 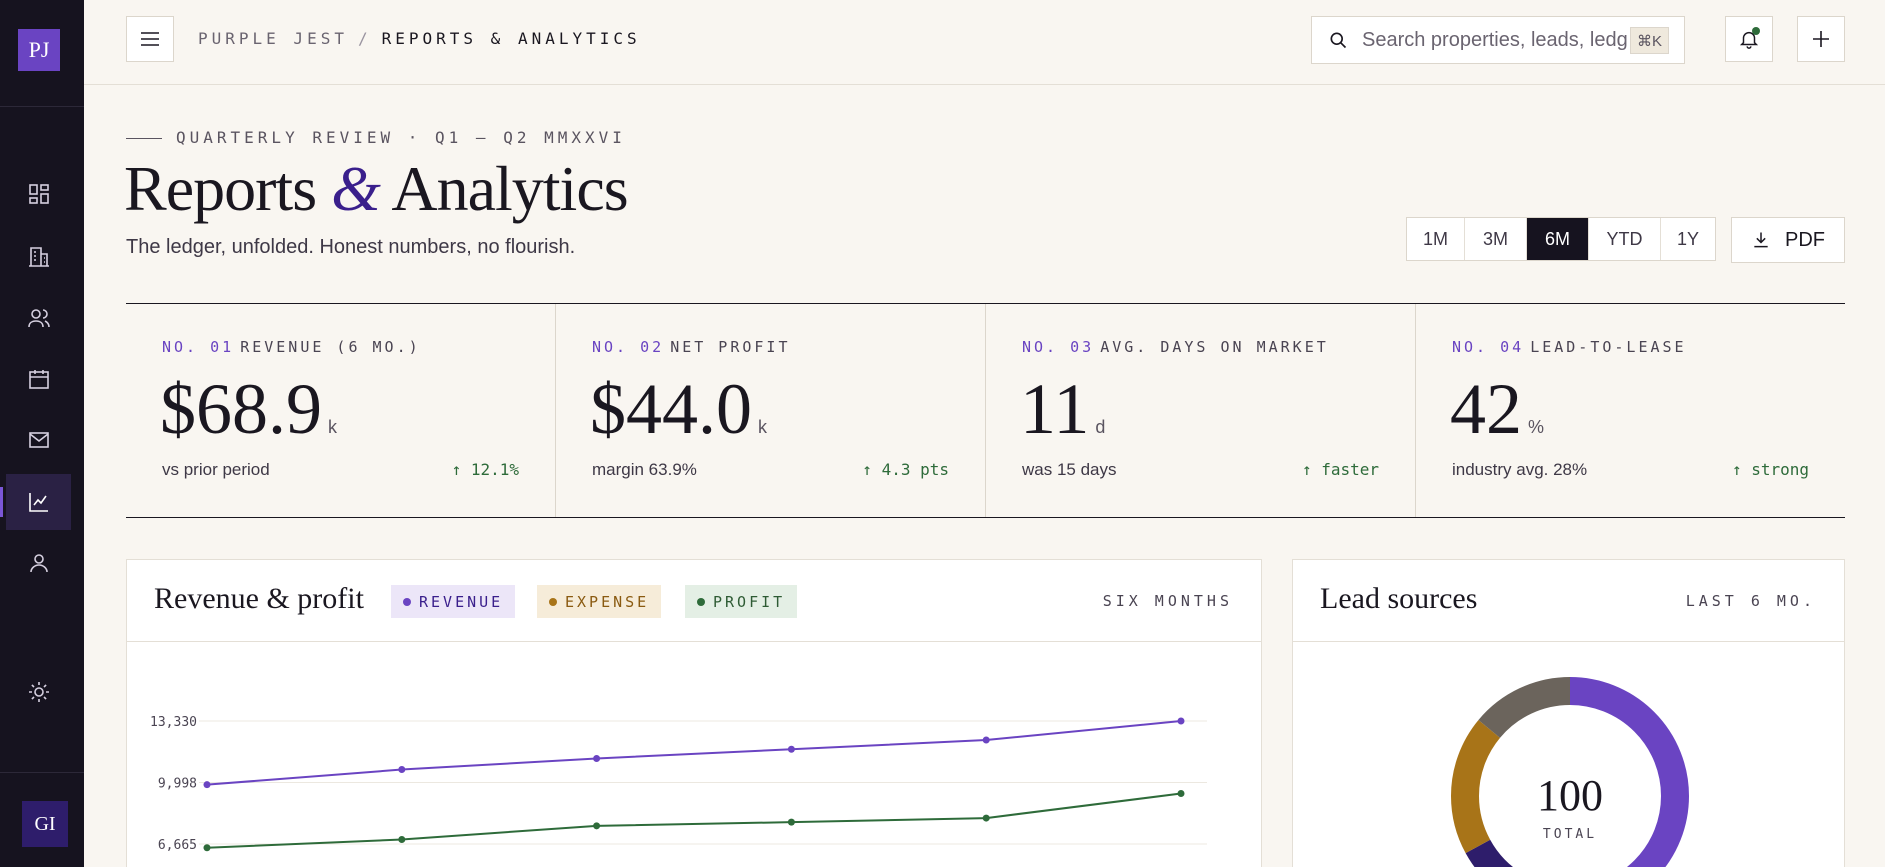 What do you see at coordinates (259, 598) in the screenshot?
I see `revenue-card-title: Revenue & profit` at bounding box center [259, 598].